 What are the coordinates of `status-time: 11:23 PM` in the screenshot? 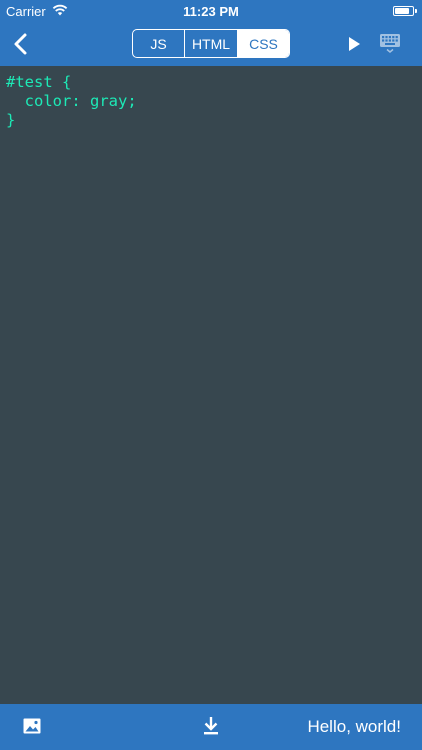 It's located at (211, 11).